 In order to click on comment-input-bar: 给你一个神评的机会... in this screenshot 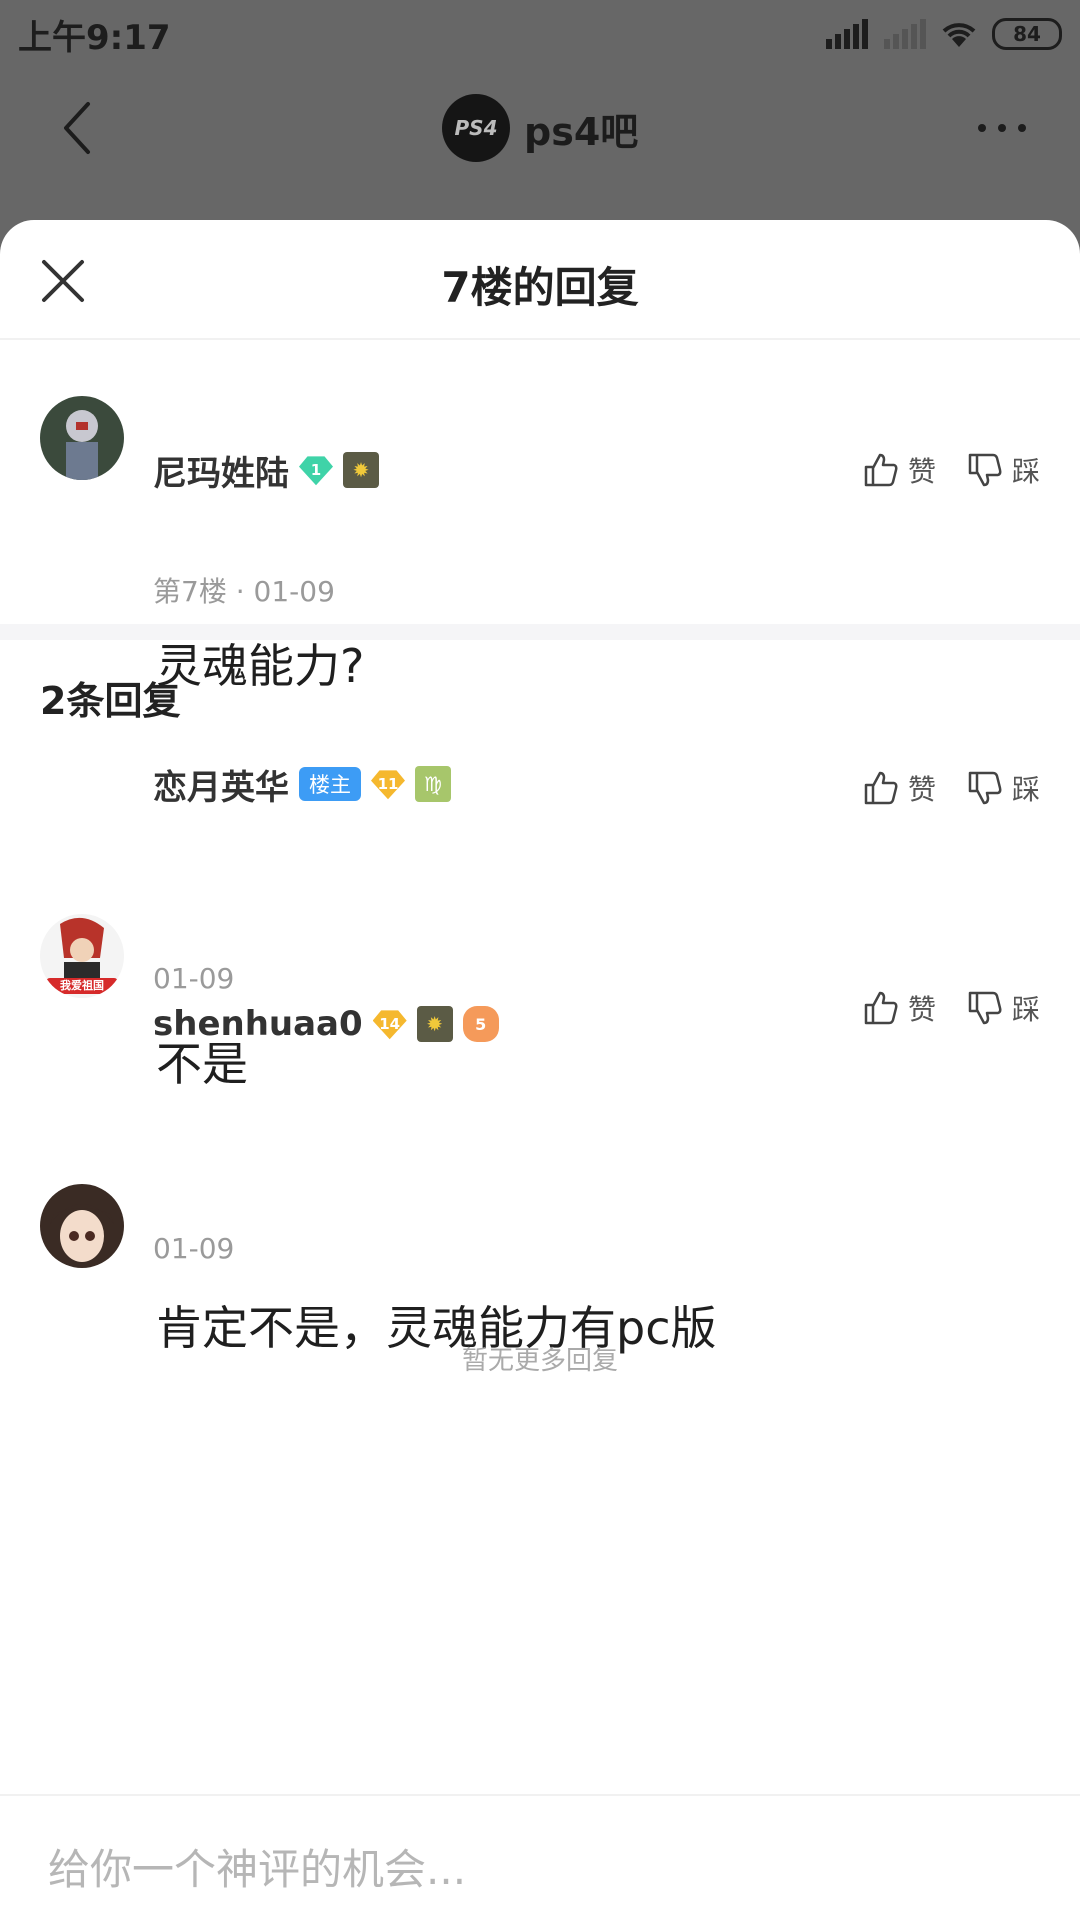, I will do `click(540, 1857)`.